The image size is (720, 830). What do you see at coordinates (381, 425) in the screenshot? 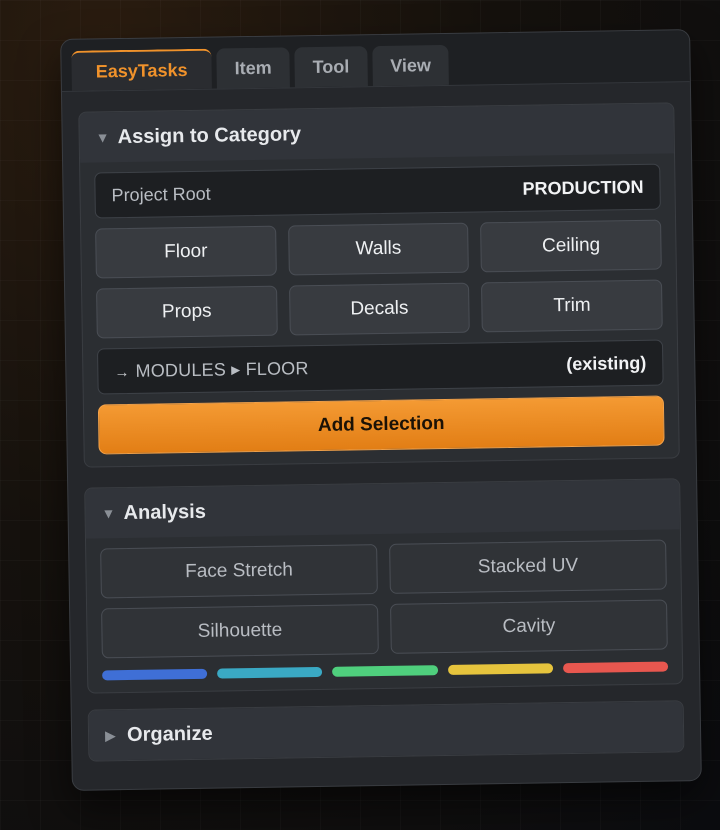
I see `add-selection-button: Add Selection` at bounding box center [381, 425].